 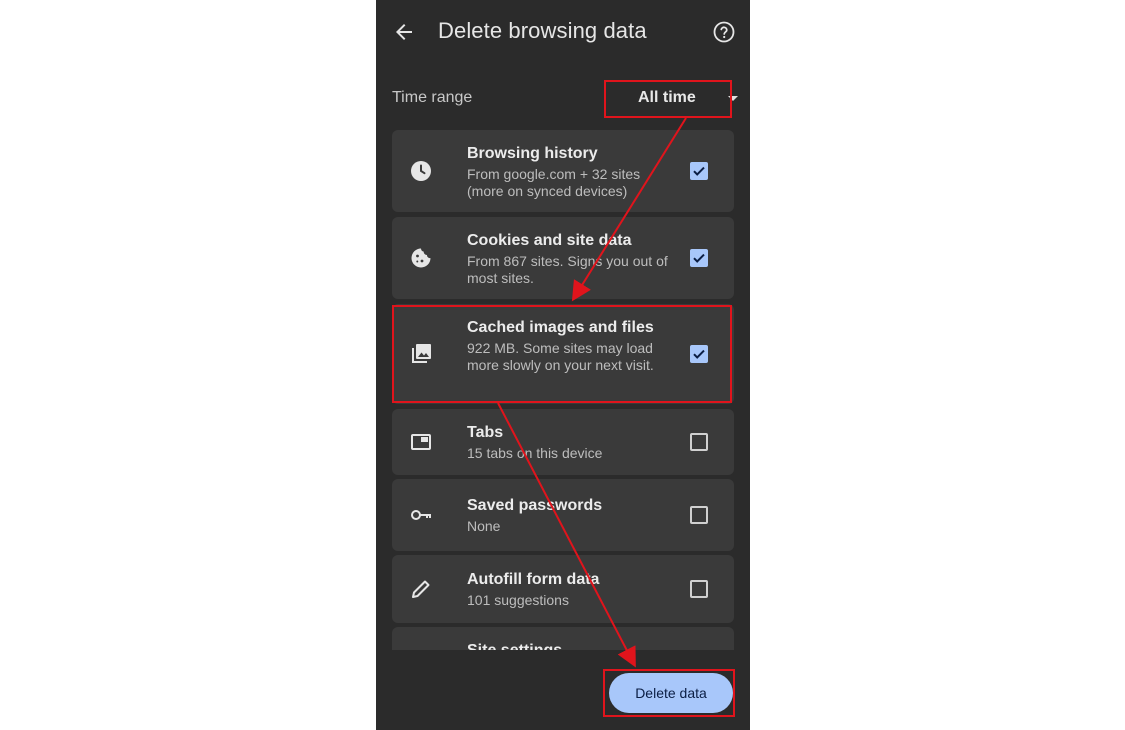 What do you see at coordinates (563, 638) in the screenshot?
I see `item-site-settings: Site settings` at bounding box center [563, 638].